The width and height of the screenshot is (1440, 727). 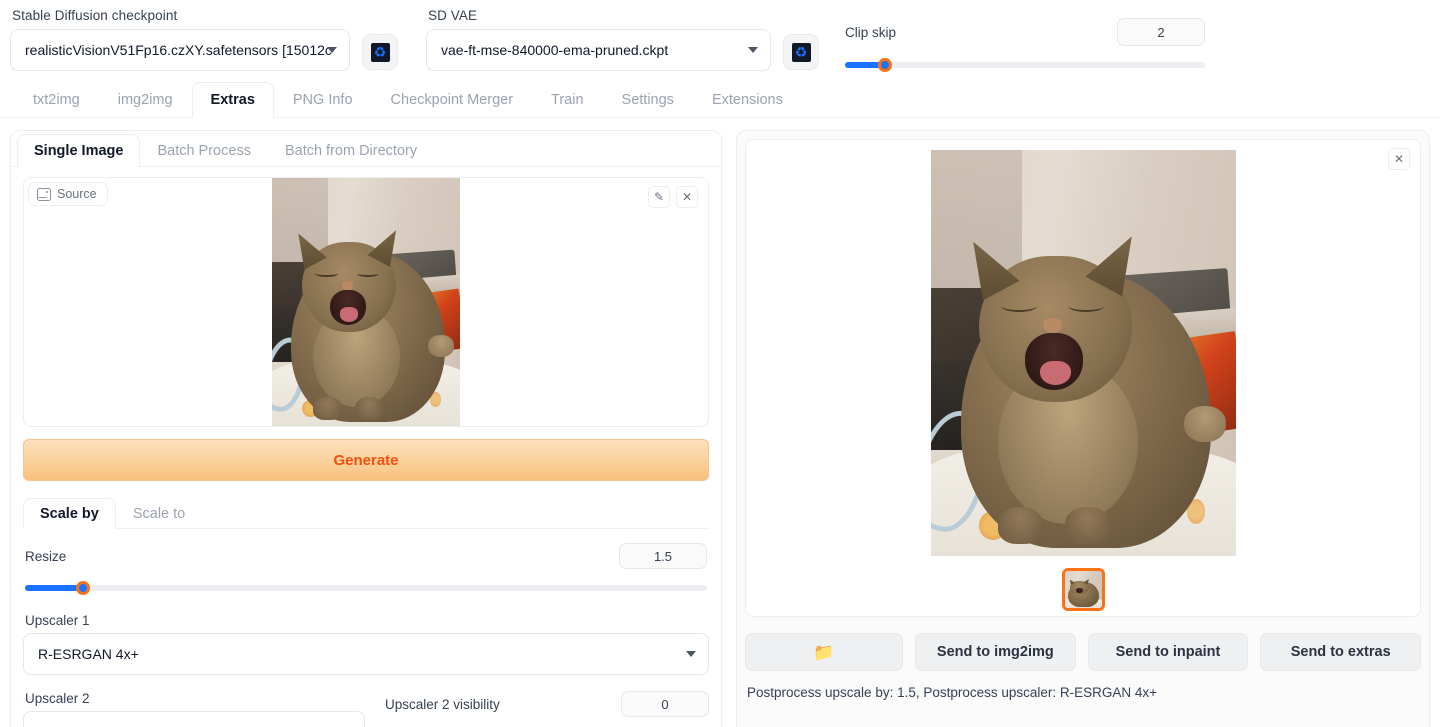 I want to click on clip-skip-input: 2, so click(x=1161, y=32).